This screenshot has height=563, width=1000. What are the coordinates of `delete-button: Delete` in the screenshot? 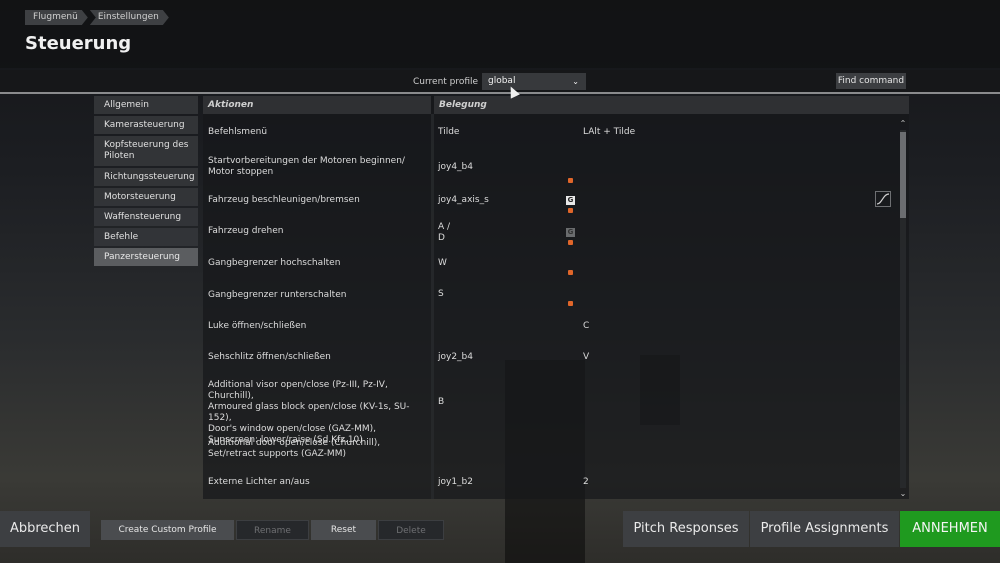 It's located at (411, 530).